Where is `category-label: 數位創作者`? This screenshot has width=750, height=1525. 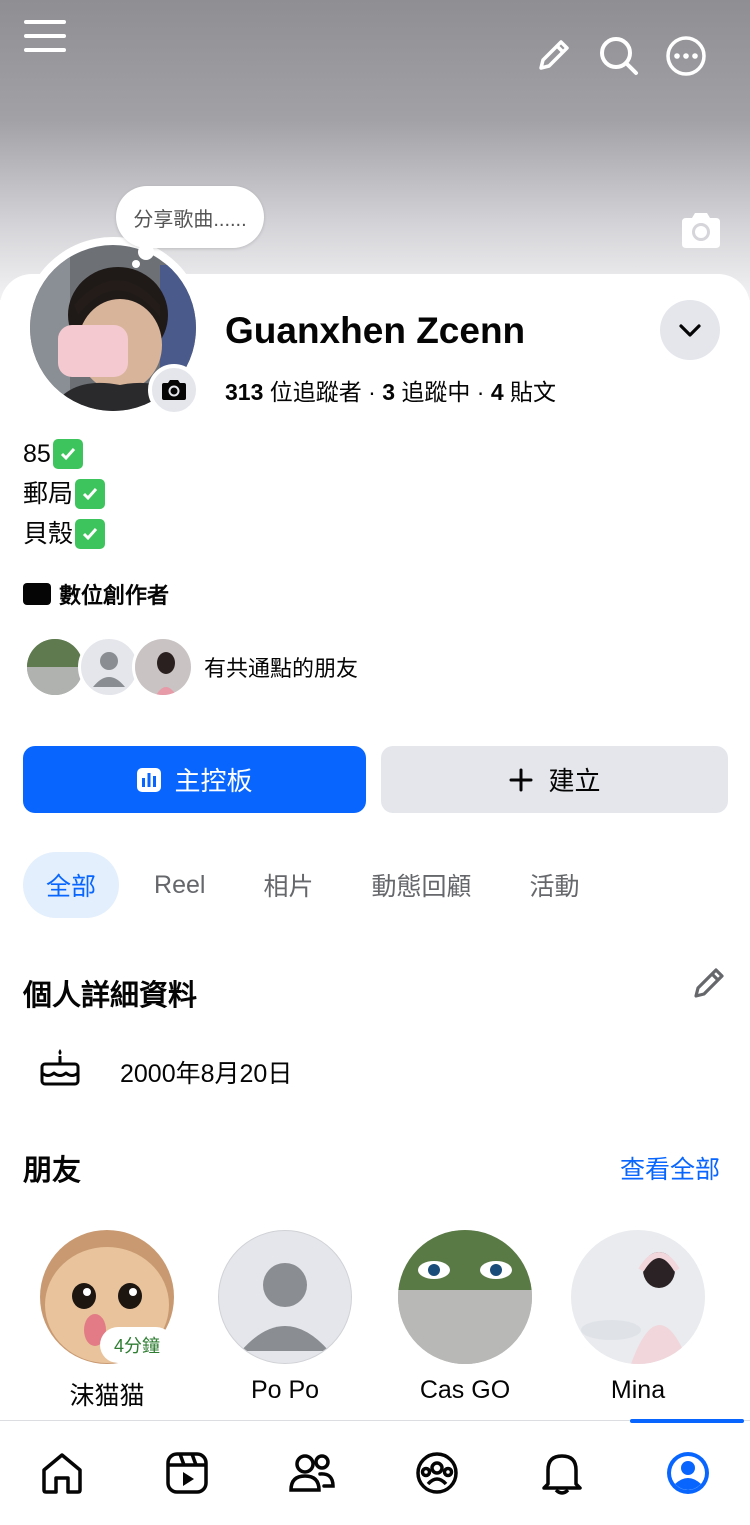
category-label: 數位創作者 is located at coordinates (114, 595).